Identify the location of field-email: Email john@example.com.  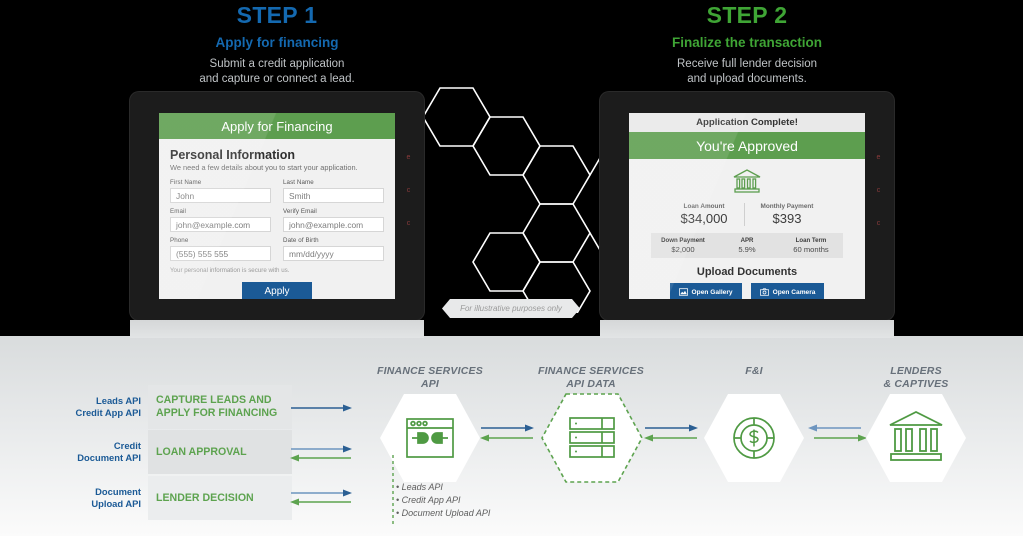
(220, 222).